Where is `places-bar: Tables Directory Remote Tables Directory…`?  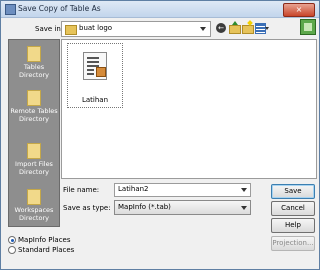 places-bar: Tables Directory Remote Tables Directory… is located at coordinates (34, 133).